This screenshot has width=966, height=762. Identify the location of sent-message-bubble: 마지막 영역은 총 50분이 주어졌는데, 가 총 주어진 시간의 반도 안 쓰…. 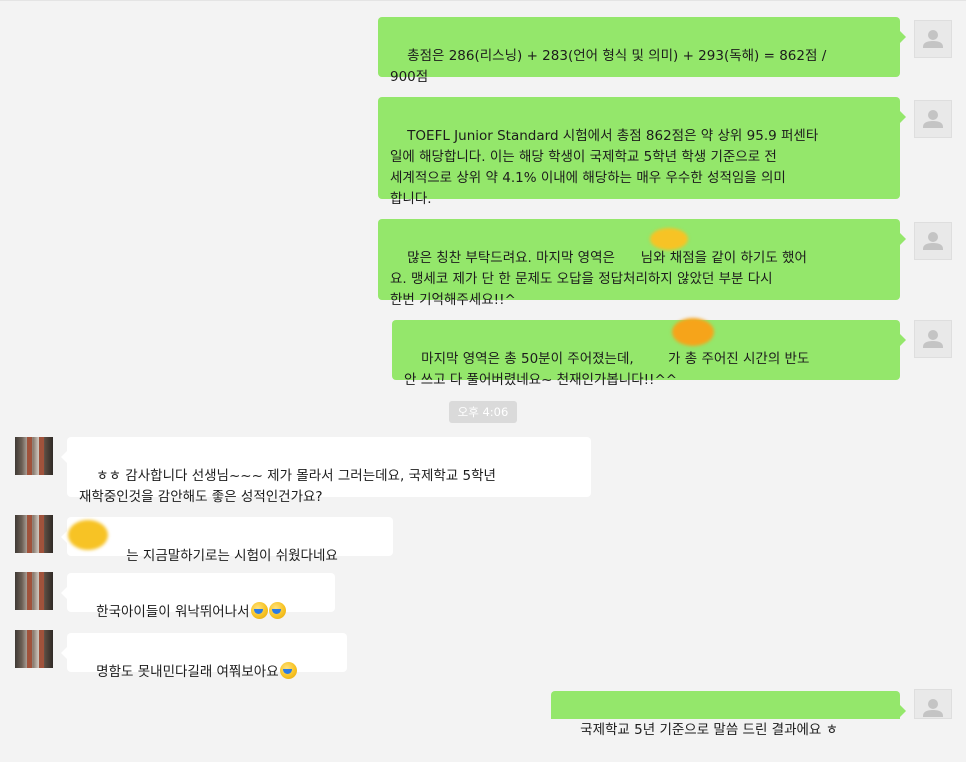
(649, 354).